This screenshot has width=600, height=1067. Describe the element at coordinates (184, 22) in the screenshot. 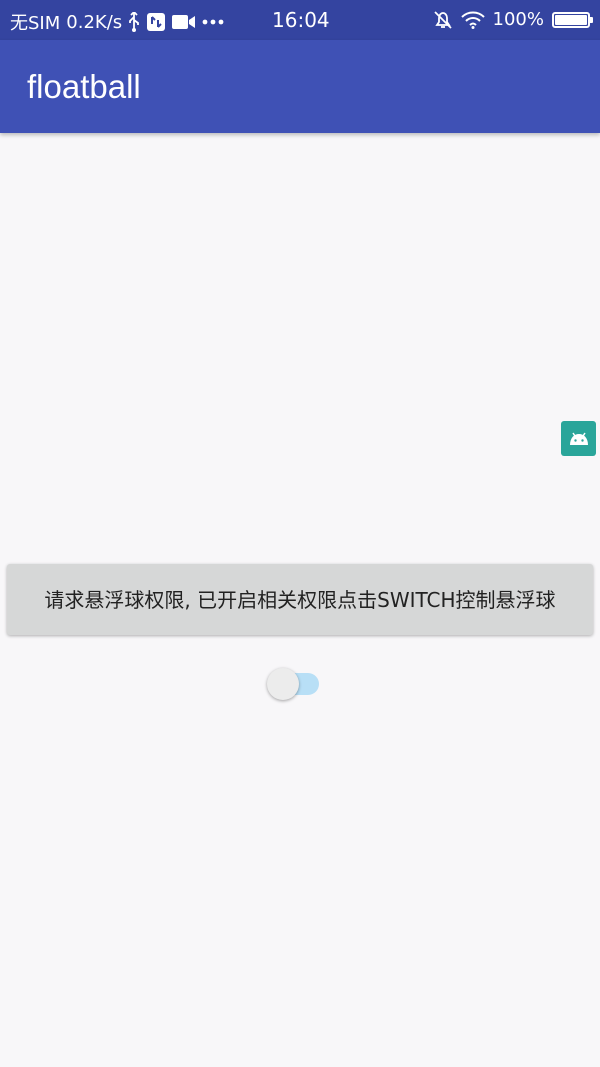

I see `video-icon` at that location.